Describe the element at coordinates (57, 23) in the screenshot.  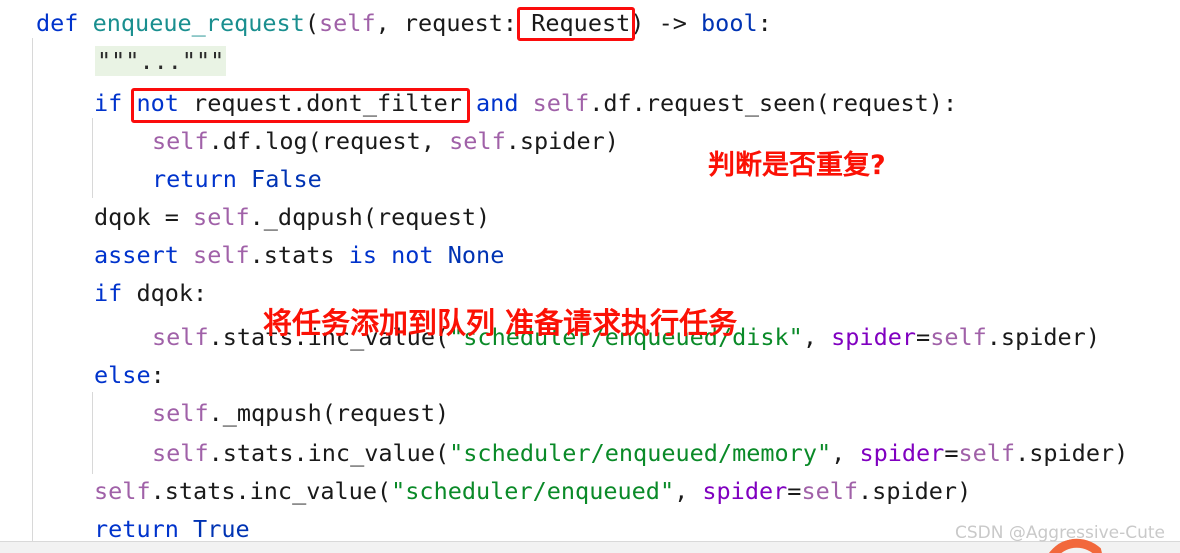
I see `line-def-token-0: def` at that location.